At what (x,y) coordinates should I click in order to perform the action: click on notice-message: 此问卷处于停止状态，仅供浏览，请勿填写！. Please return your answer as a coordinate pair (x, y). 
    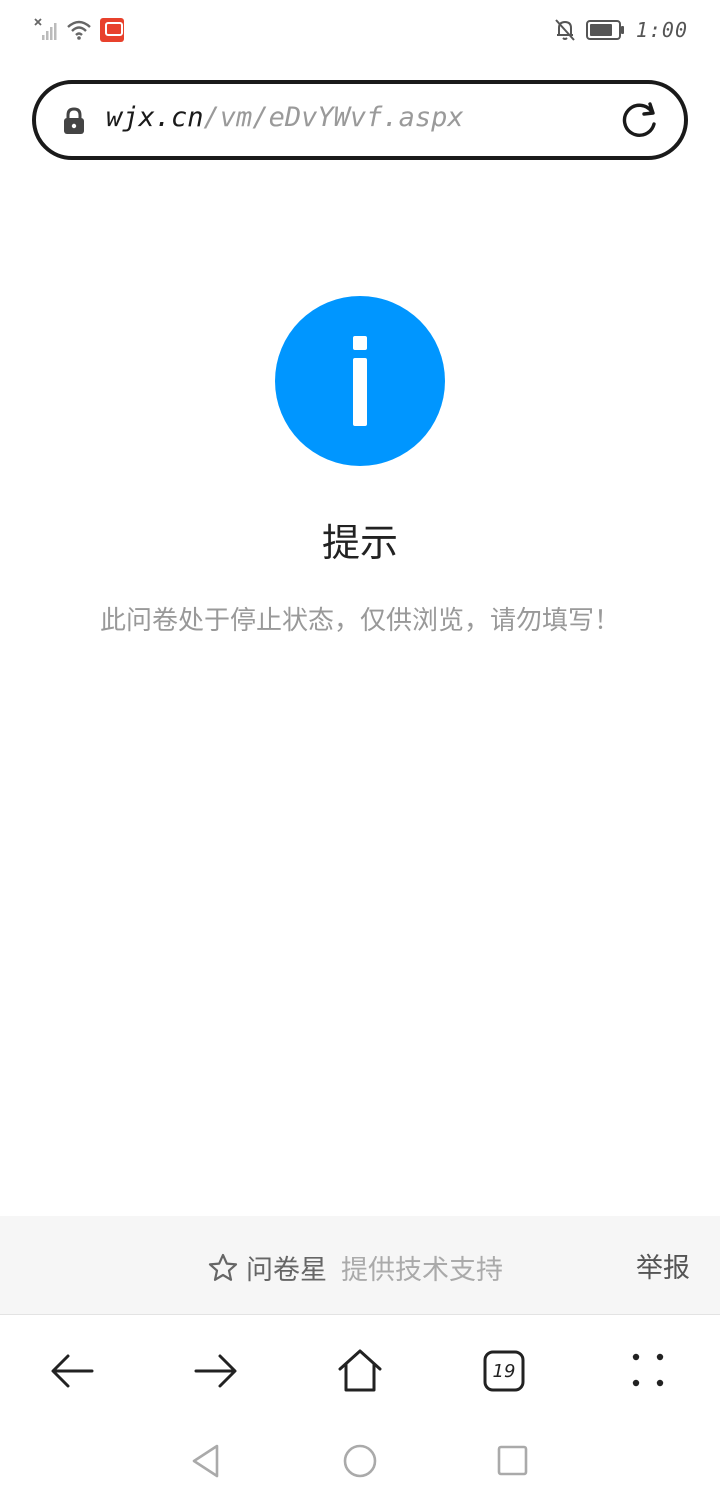
    Looking at the image, I should click on (359, 621).